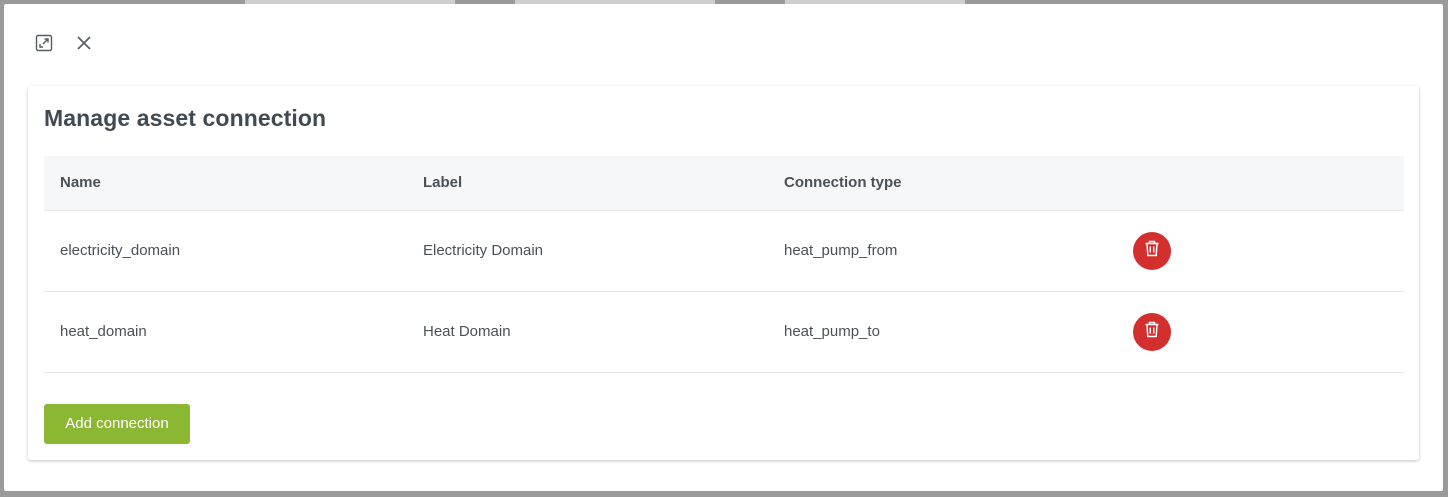 This screenshot has height=497, width=1448. Describe the element at coordinates (117, 424) in the screenshot. I see `add-connection-button: Add connection` at that location.